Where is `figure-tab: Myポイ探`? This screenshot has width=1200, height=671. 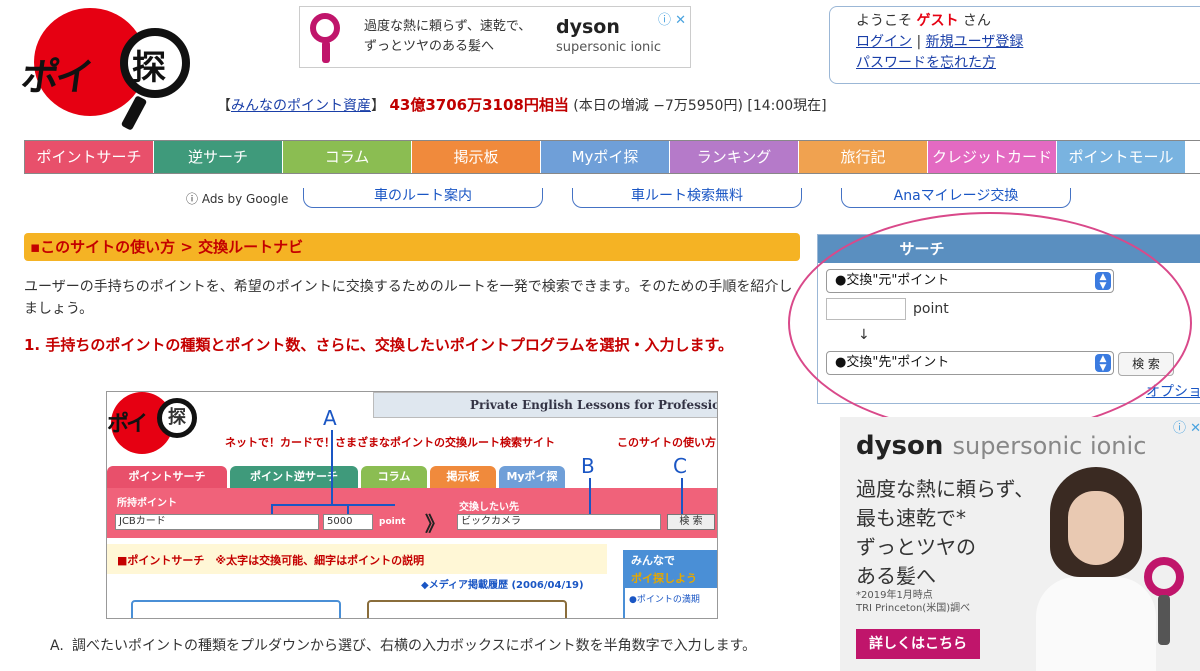
figure-tab: Myポイ探 is located at coordinates (532, 477).